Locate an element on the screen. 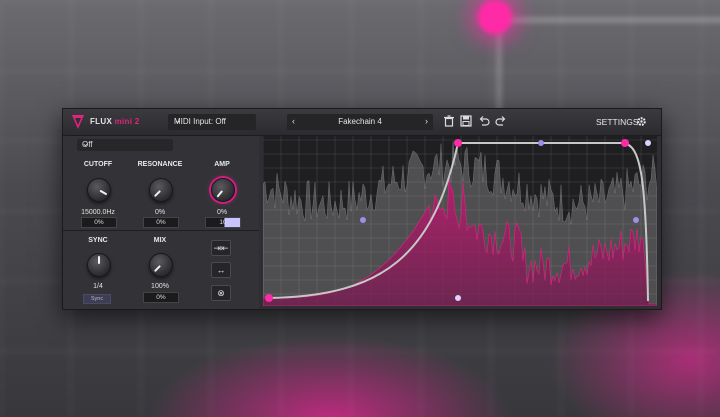 This screenshot has width=720, height=417. mix-knob is located at coordinates (161, 265).